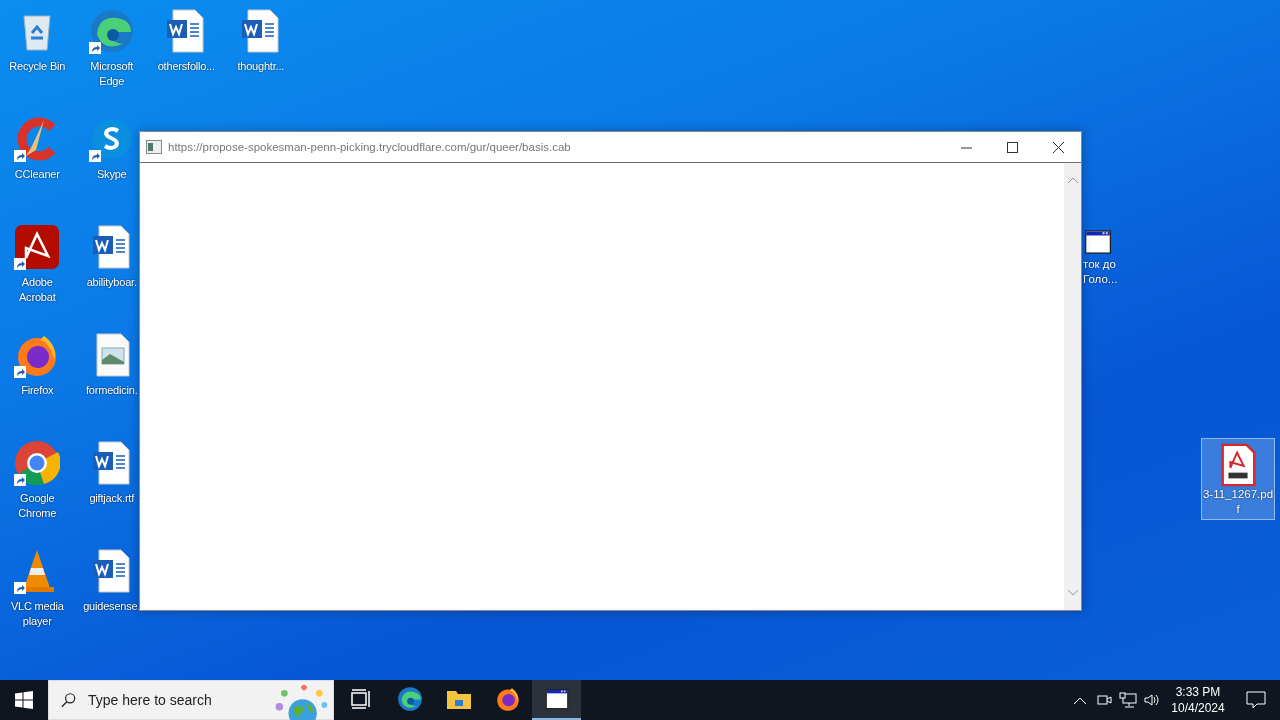 This screenshot has width=1280, height=720. What do you see at coordinates (112, 606) in the screenshot?
I see `icon-label: guidesense.` at bounding box center [112, 606].